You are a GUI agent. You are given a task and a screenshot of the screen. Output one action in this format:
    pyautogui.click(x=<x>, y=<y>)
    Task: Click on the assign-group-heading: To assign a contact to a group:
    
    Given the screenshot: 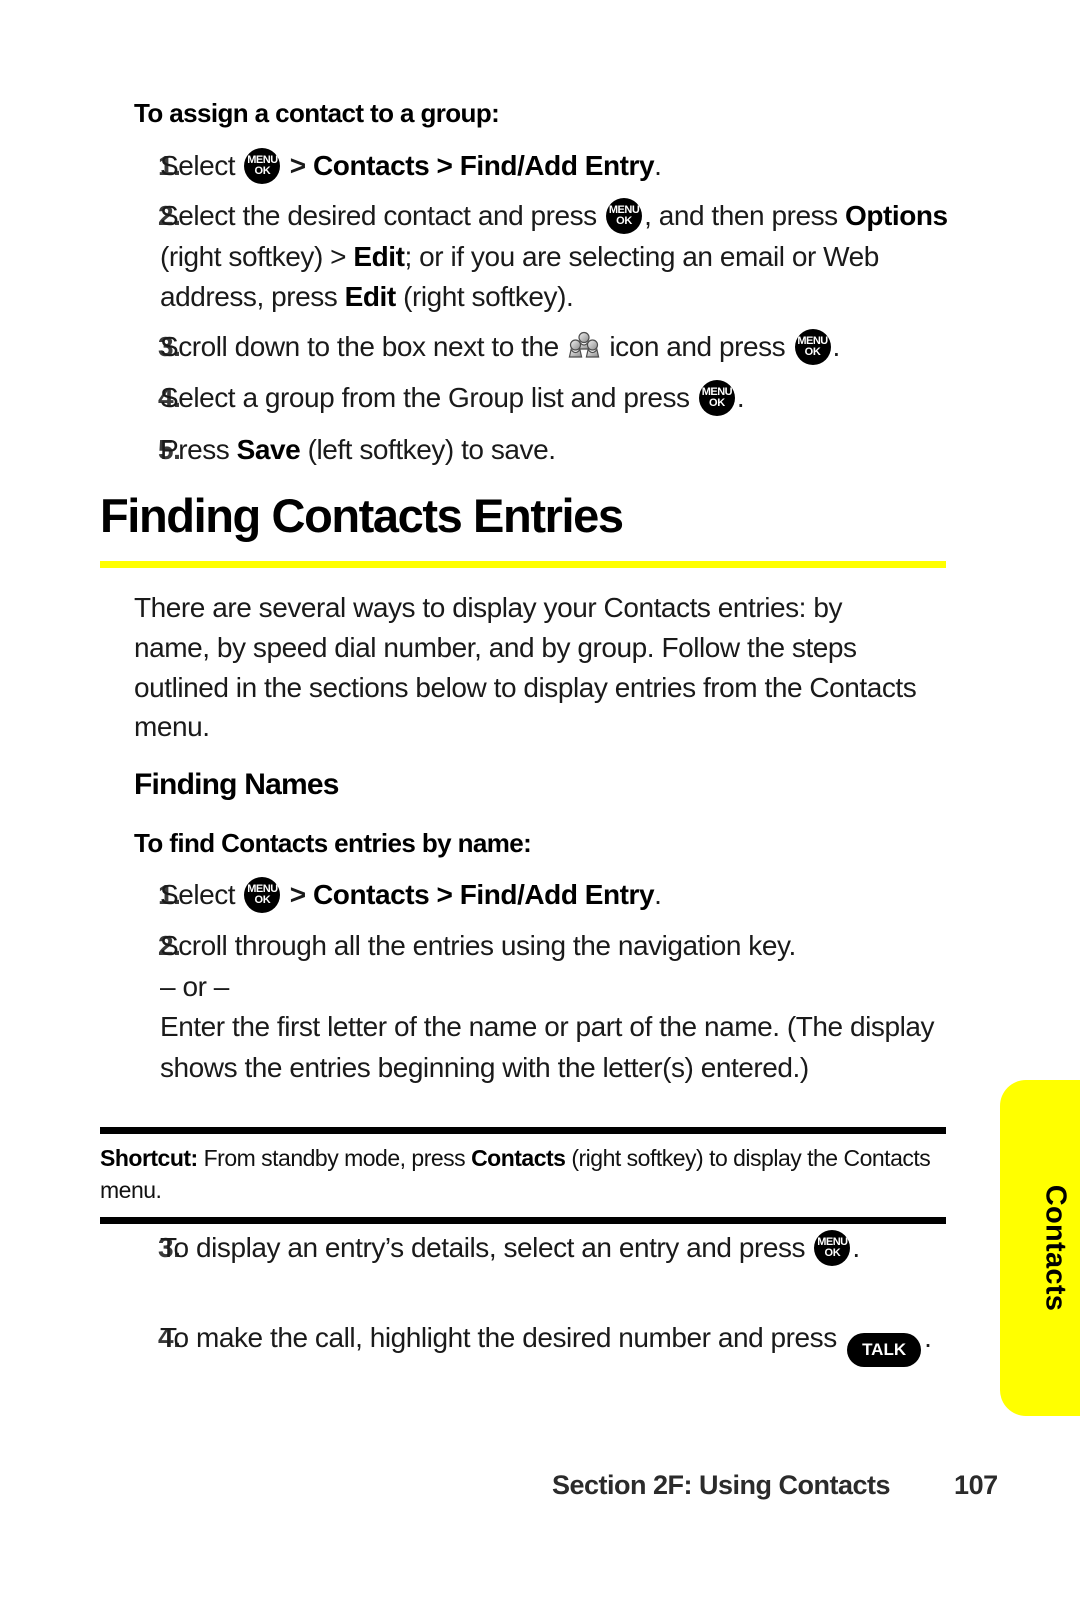 What is the action you would take?
    pyautogui.click(x=317, y=113)
    